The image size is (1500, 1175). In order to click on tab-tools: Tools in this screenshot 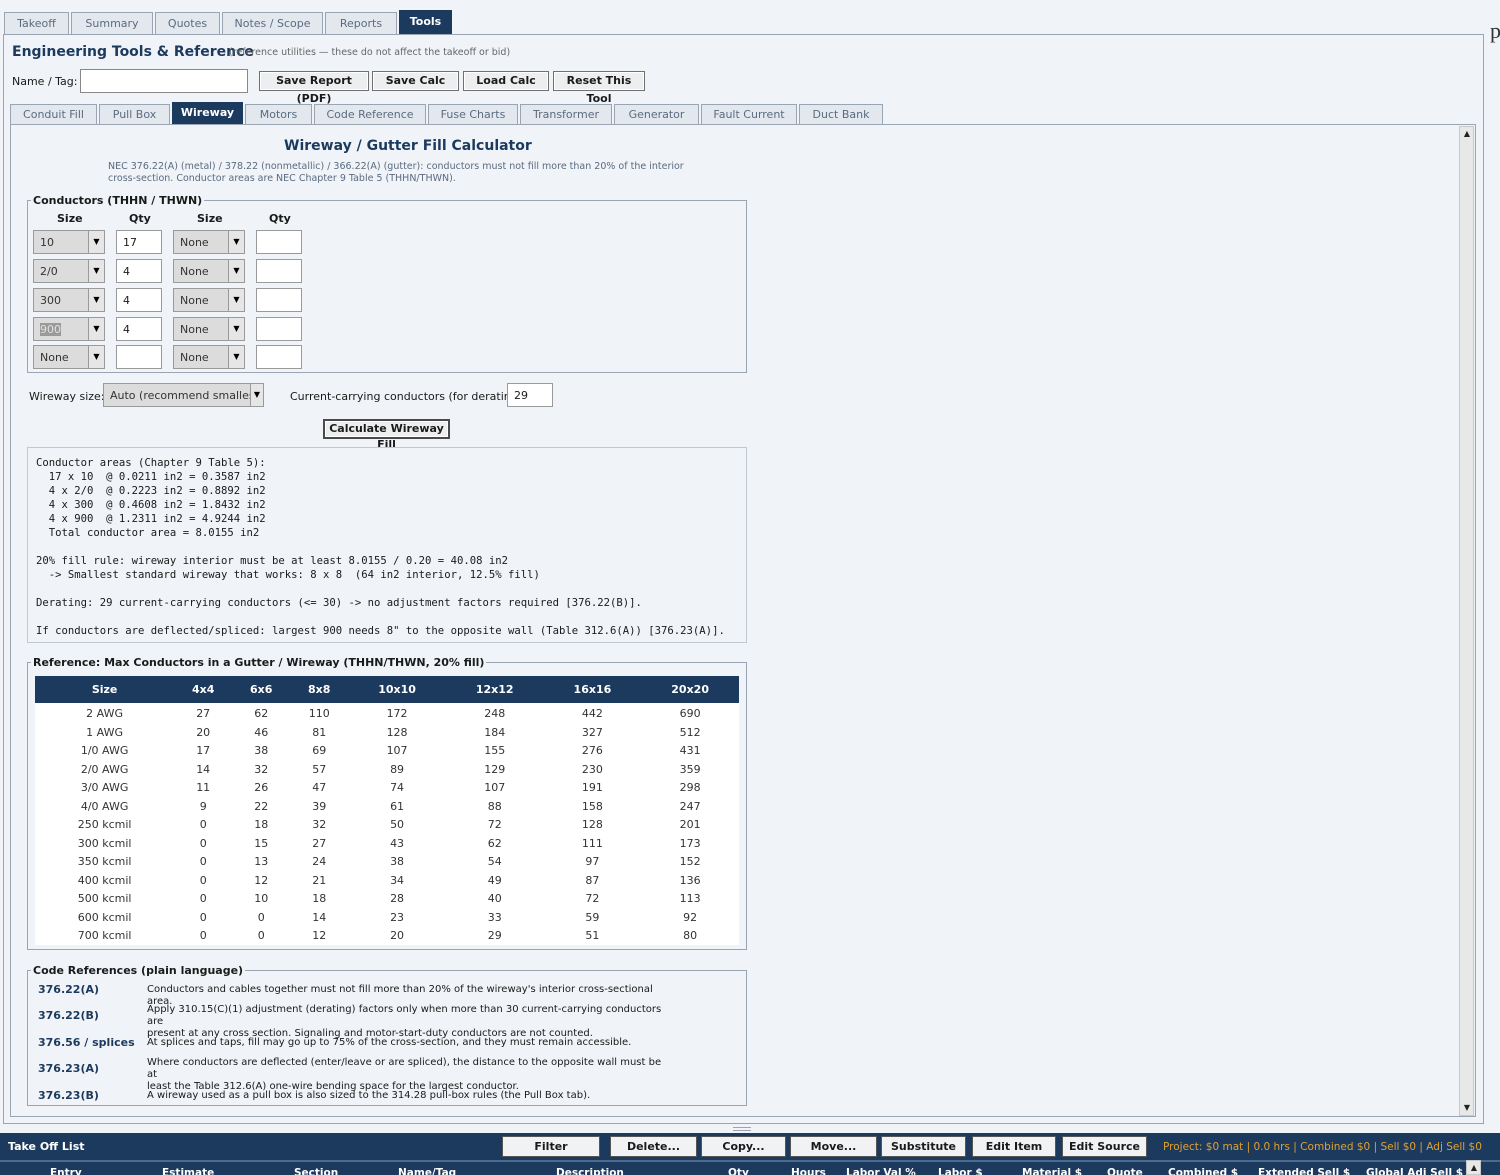, I will do `click(425, 22)`.